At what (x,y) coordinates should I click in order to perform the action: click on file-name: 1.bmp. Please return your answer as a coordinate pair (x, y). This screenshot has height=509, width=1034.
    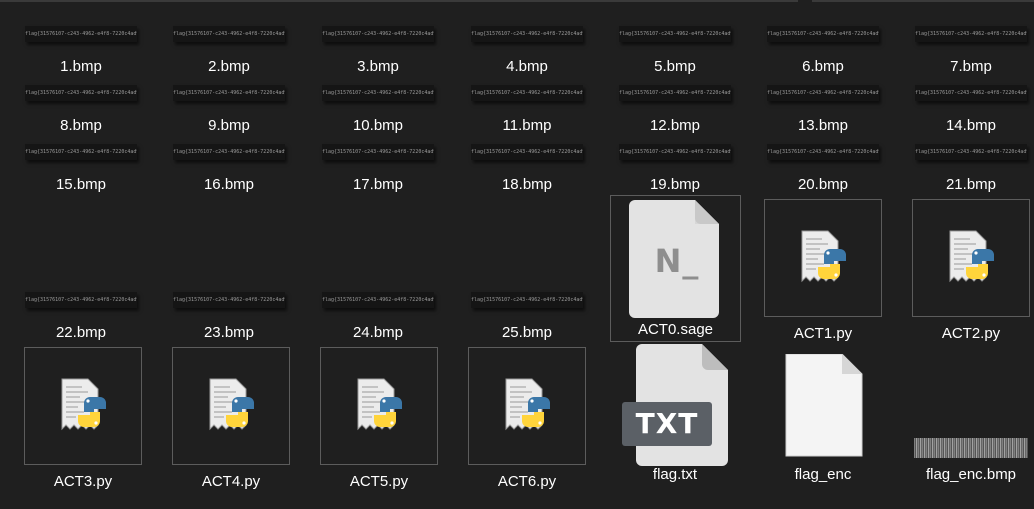
    Looking at the image, I should click on (81, 66).